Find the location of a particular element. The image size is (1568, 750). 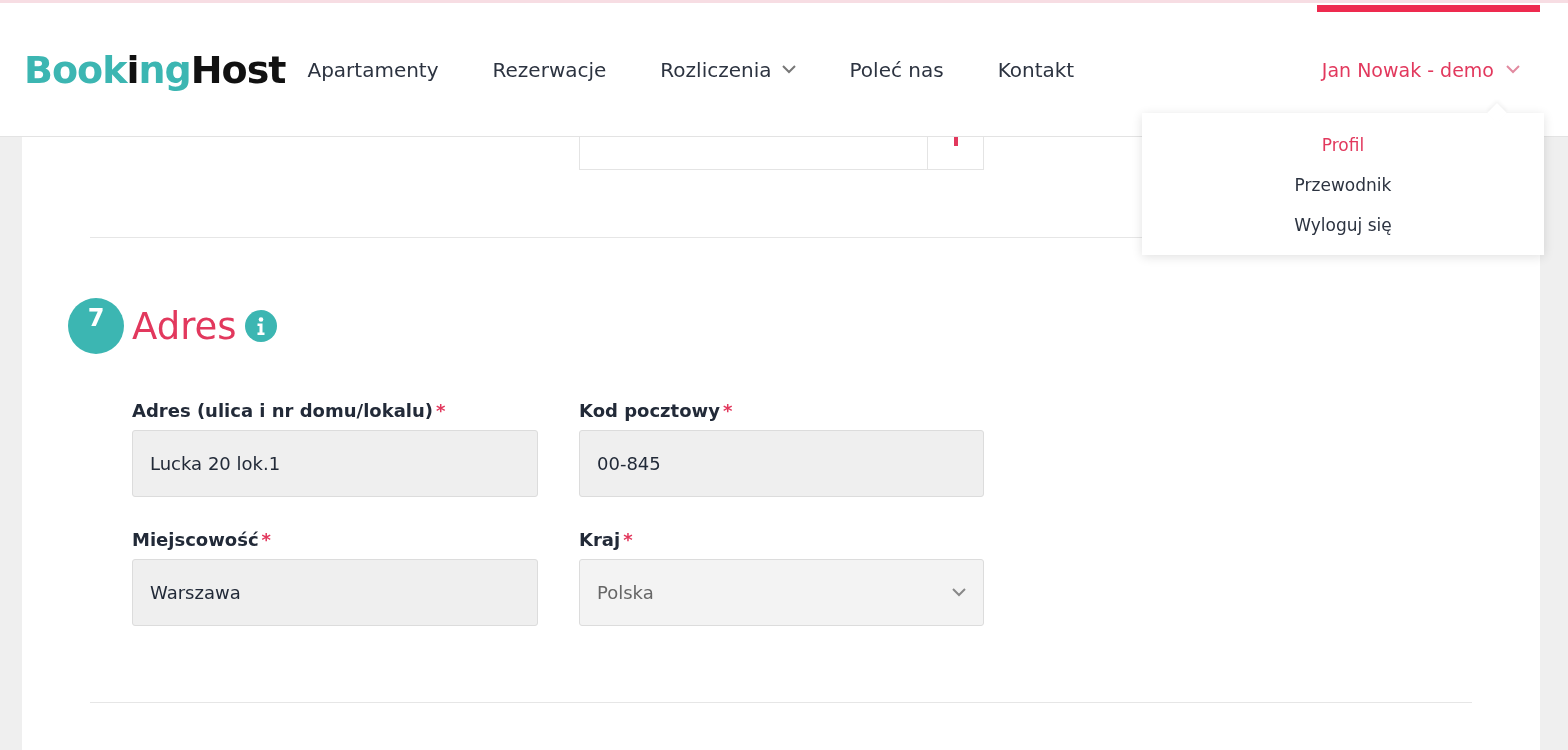

nav-link: Rozliczenia is located at coordinates (728, 69).